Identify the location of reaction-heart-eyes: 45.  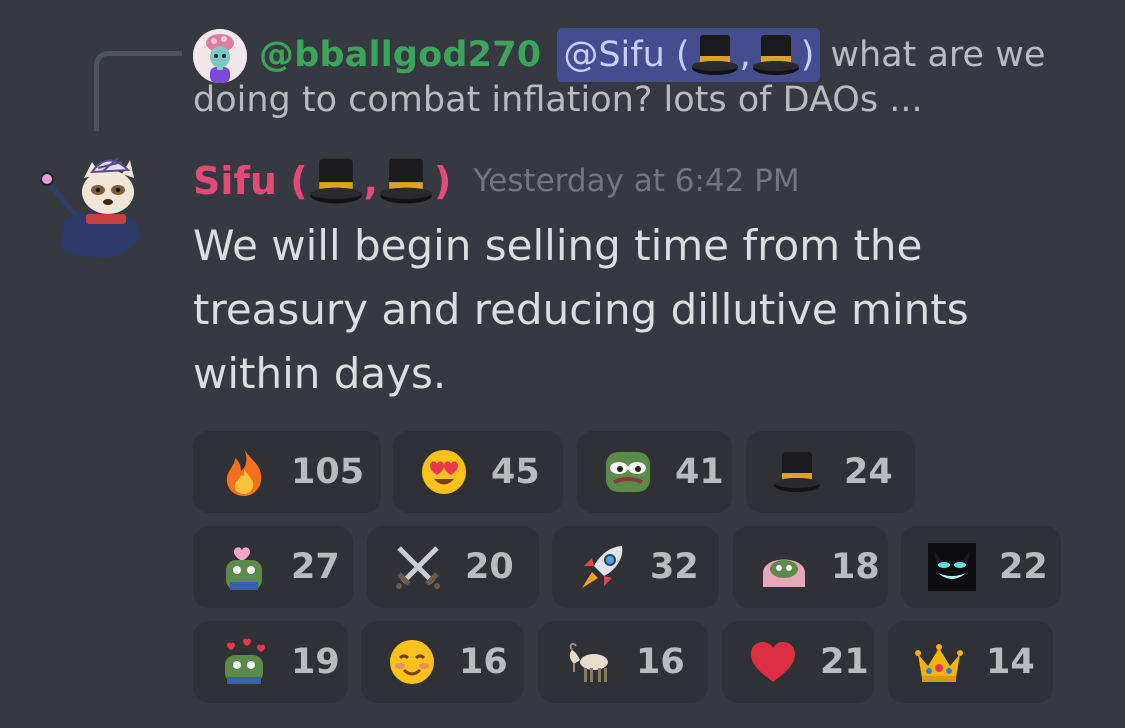
(478, 472).